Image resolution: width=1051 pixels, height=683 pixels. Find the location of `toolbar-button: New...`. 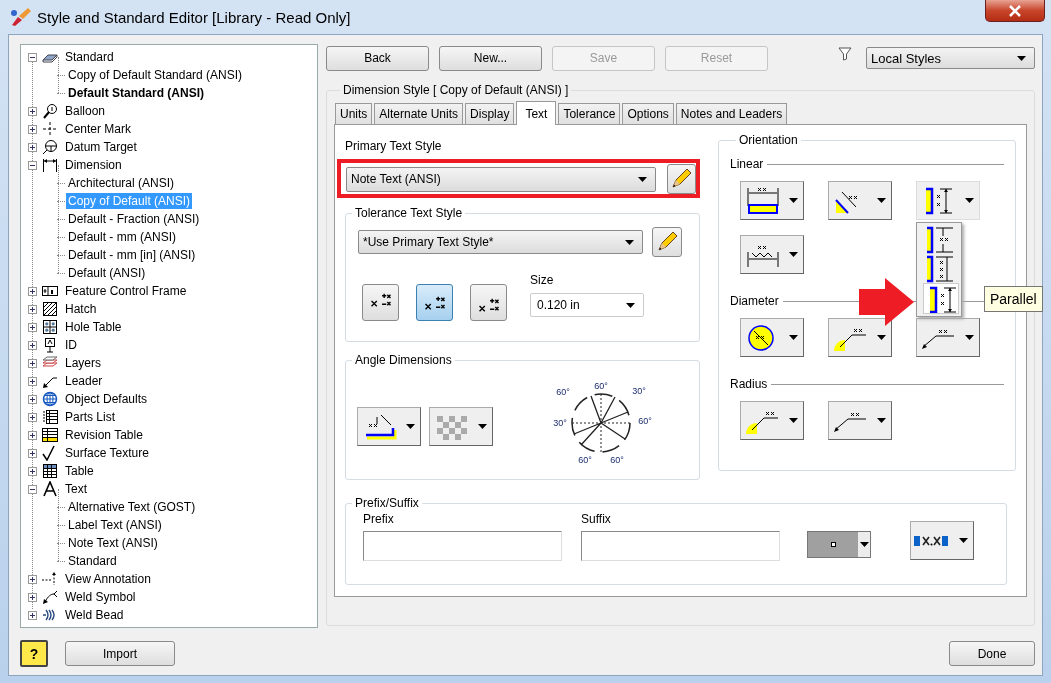

toolbar-button: New... is located at coordinates (490, 58).